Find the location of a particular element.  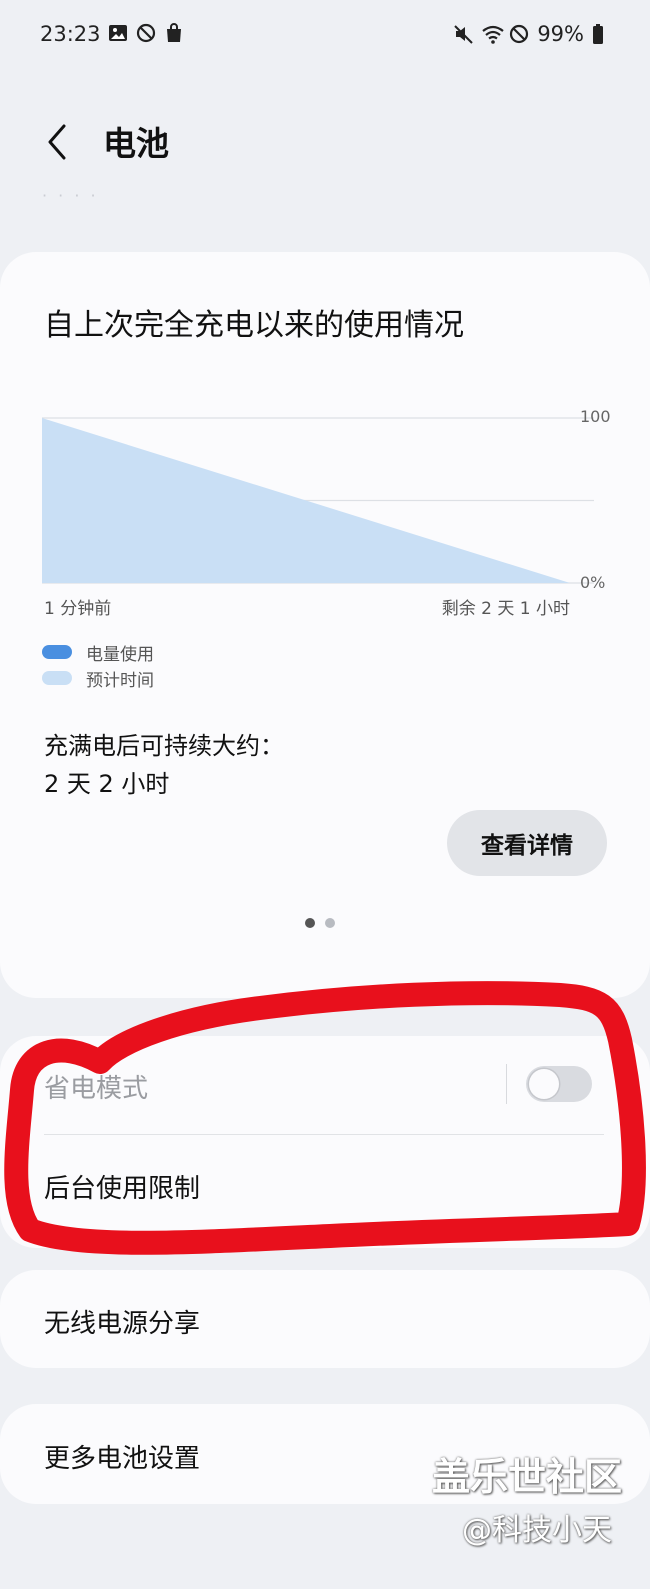

wifi-icon is located at coordinates (492, 34).